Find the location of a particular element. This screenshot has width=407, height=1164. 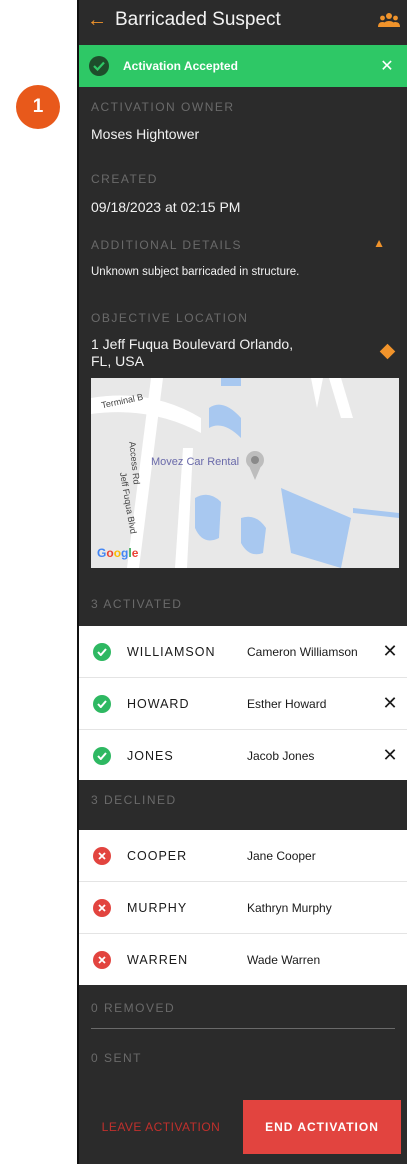

activated-section-header: 3 ACTIVATED is located at coordinates (243, 604).